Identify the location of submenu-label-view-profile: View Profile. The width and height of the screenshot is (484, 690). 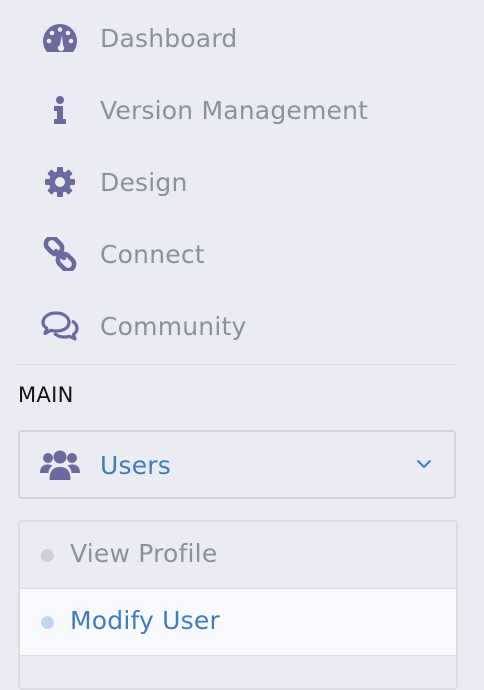
(144, 553).